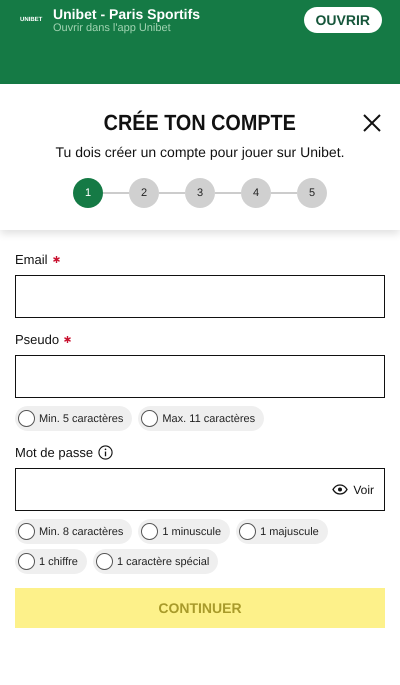  I want to click on requirement-text: 1 chiffre, so click(58, 562).